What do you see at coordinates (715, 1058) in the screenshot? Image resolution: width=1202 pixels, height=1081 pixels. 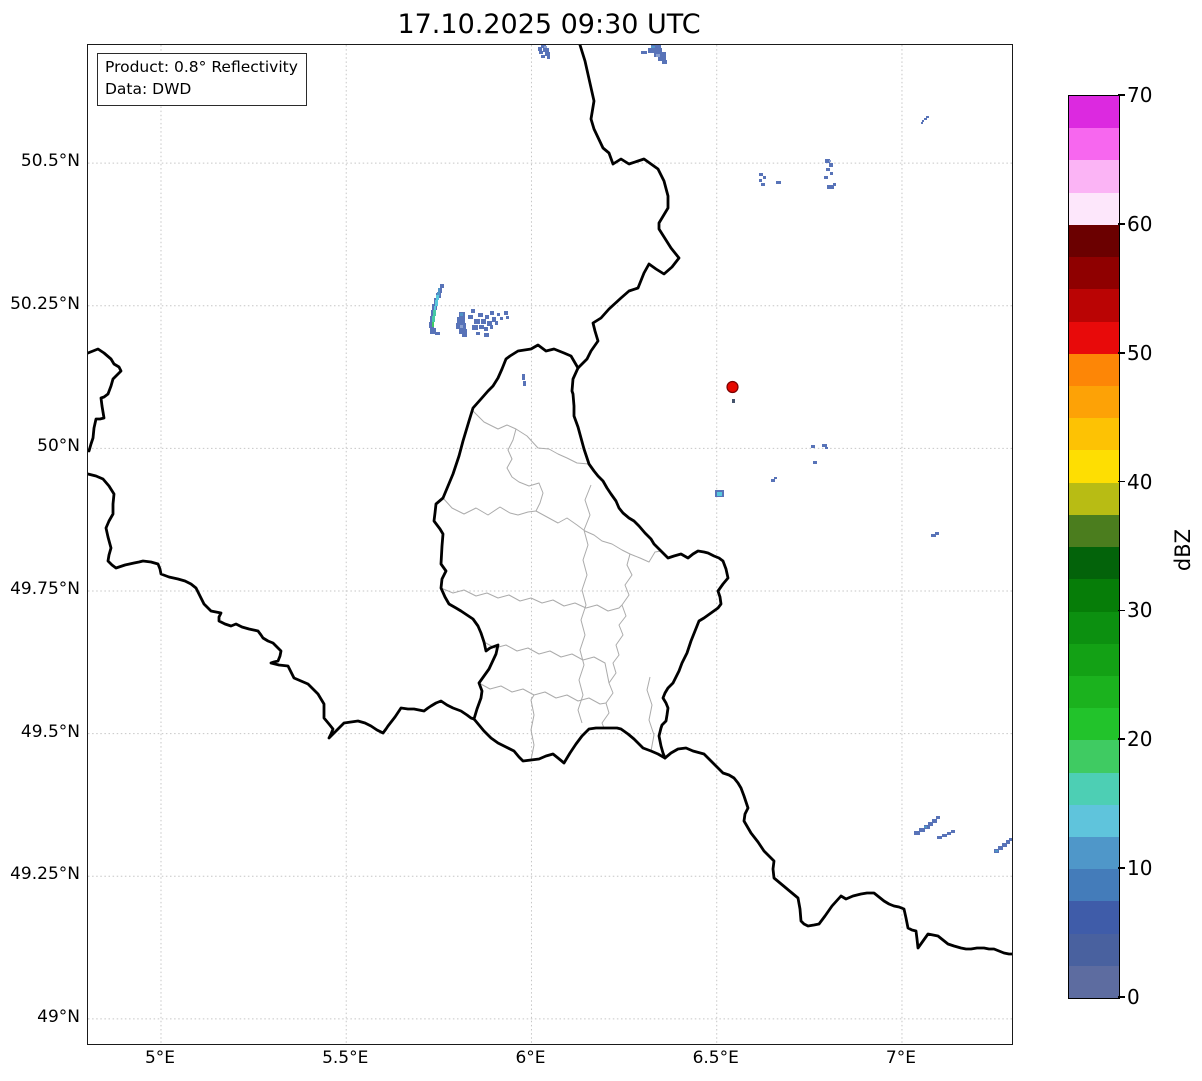 I see `x-tick-label: 6.5°E` at bounding box center [715, 1058].